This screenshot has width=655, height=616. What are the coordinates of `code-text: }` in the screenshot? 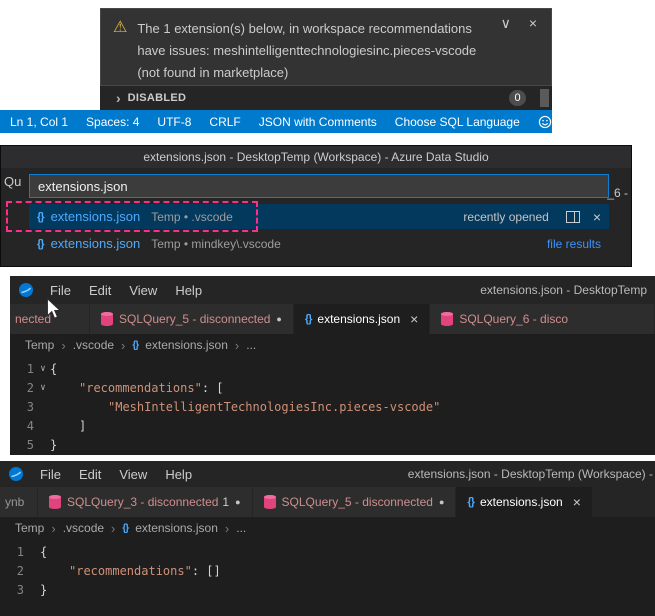 It's located at (44, 589).